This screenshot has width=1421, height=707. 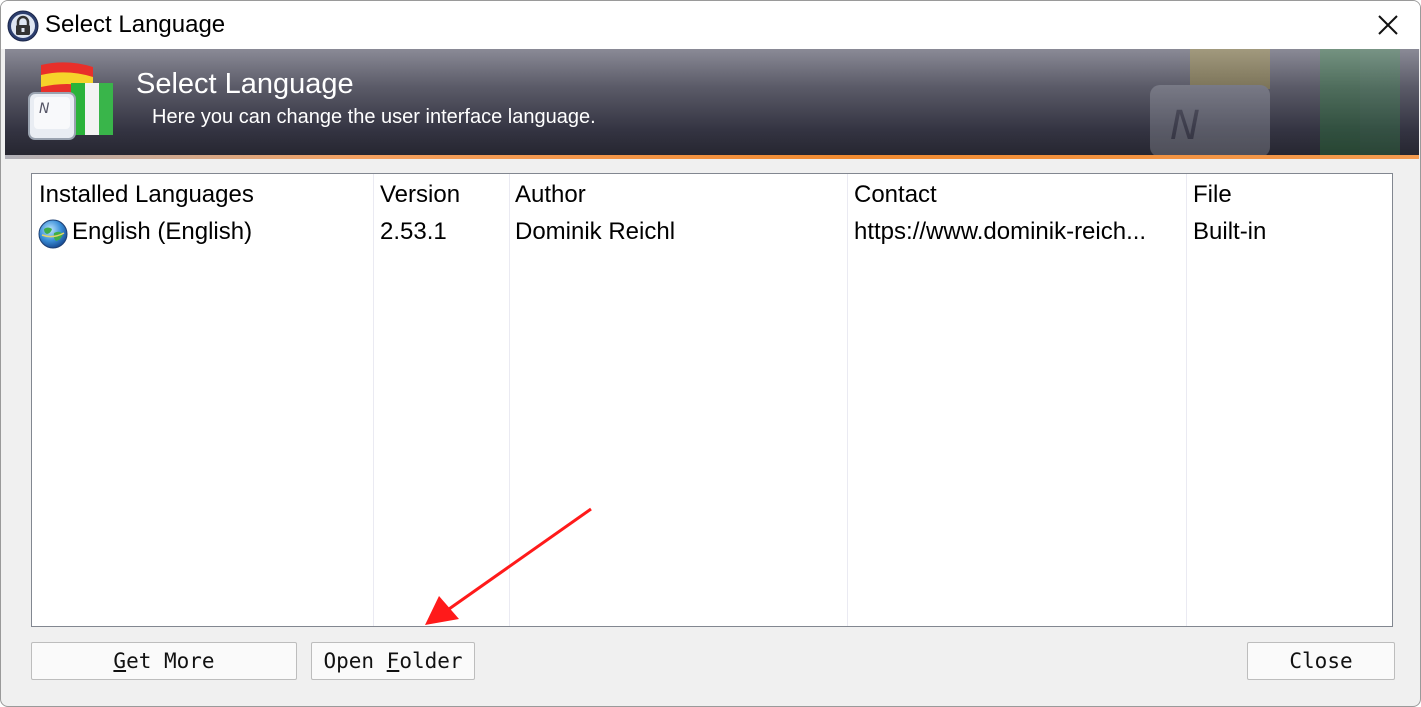 I want to click on cell-file: Built-in, so click(x=1230, y=231).